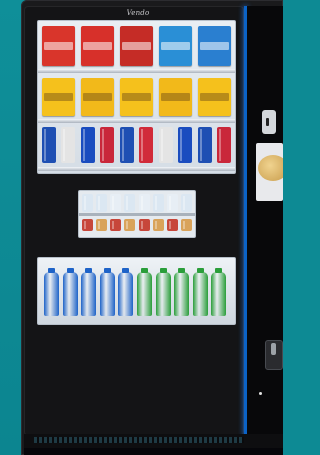 The width and height of the screenshot is (320, 455). I want to click on coin-slot-icon, so click(269, 122).